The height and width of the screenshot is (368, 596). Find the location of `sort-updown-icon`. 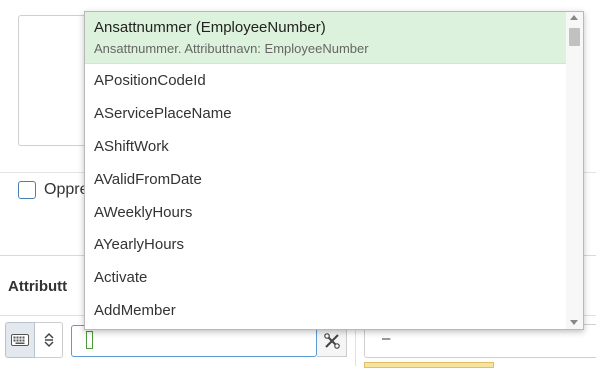

sort-updown-icon is located at coordinates (48, 340).